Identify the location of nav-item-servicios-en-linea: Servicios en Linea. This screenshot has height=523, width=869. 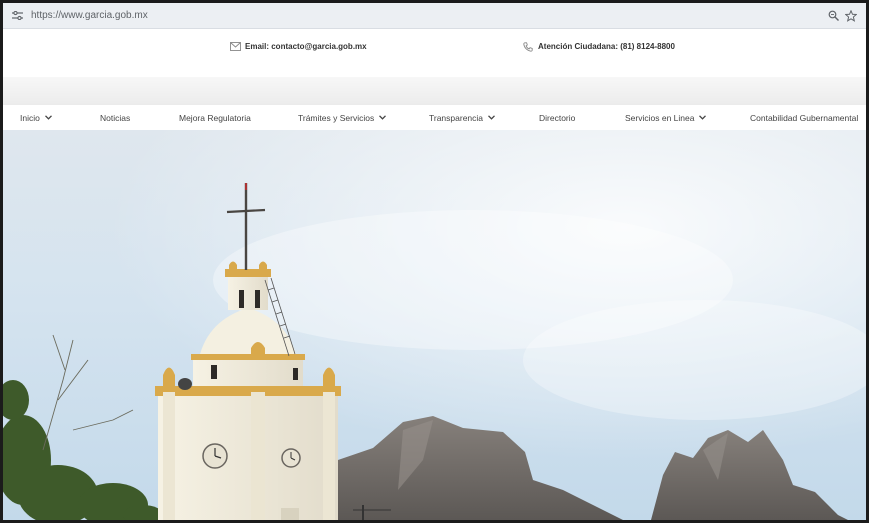
(666, 117).